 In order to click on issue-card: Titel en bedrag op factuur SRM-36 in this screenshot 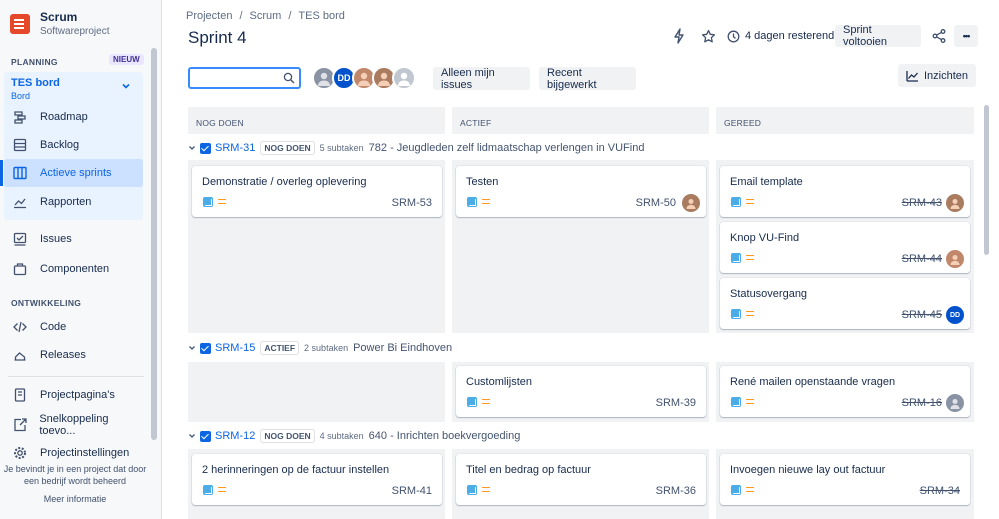, I will do `click(581, 479)`.